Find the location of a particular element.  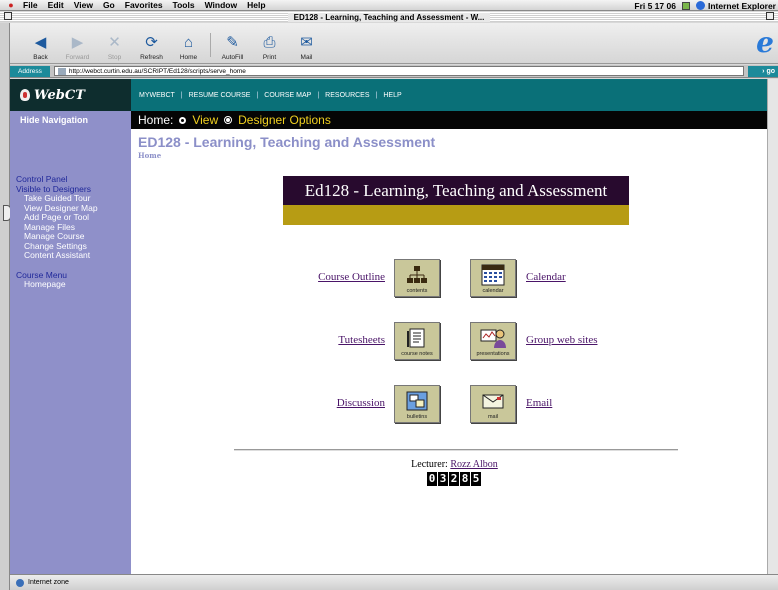

back-button: ◀ Back is located at coordinates (40, 43).